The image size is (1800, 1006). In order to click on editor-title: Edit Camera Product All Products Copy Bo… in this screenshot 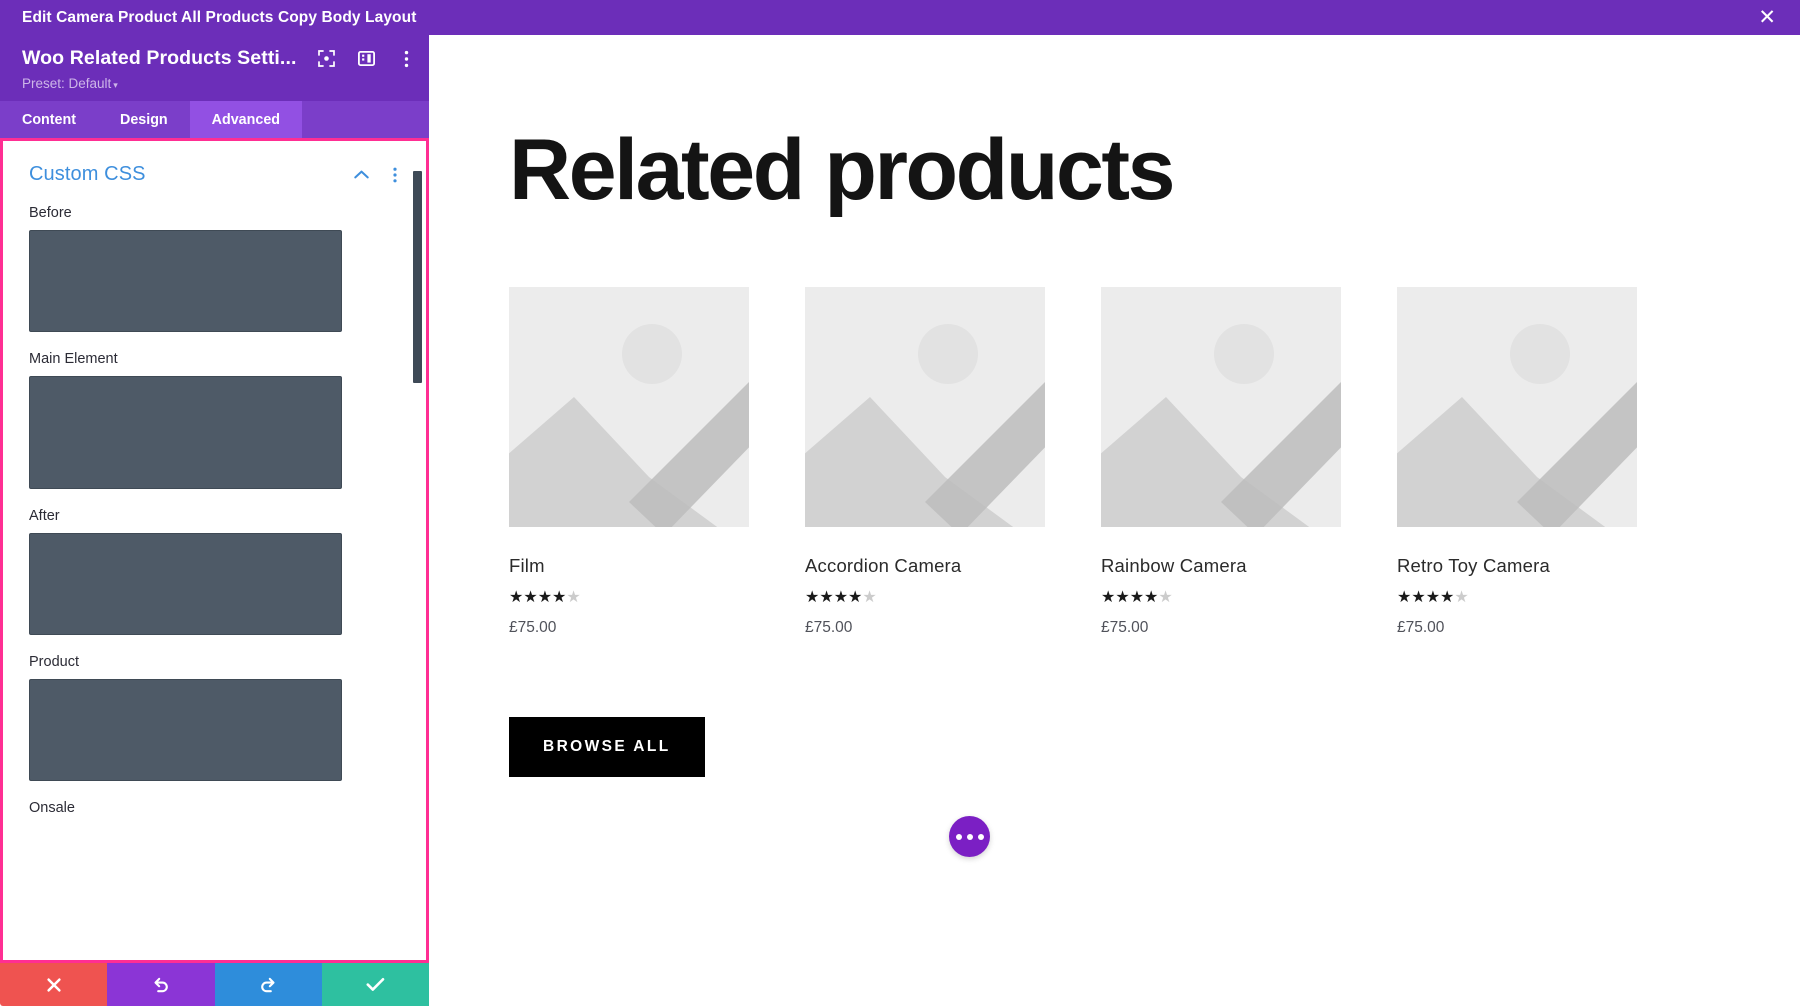, I will do `click(219, 17)`.